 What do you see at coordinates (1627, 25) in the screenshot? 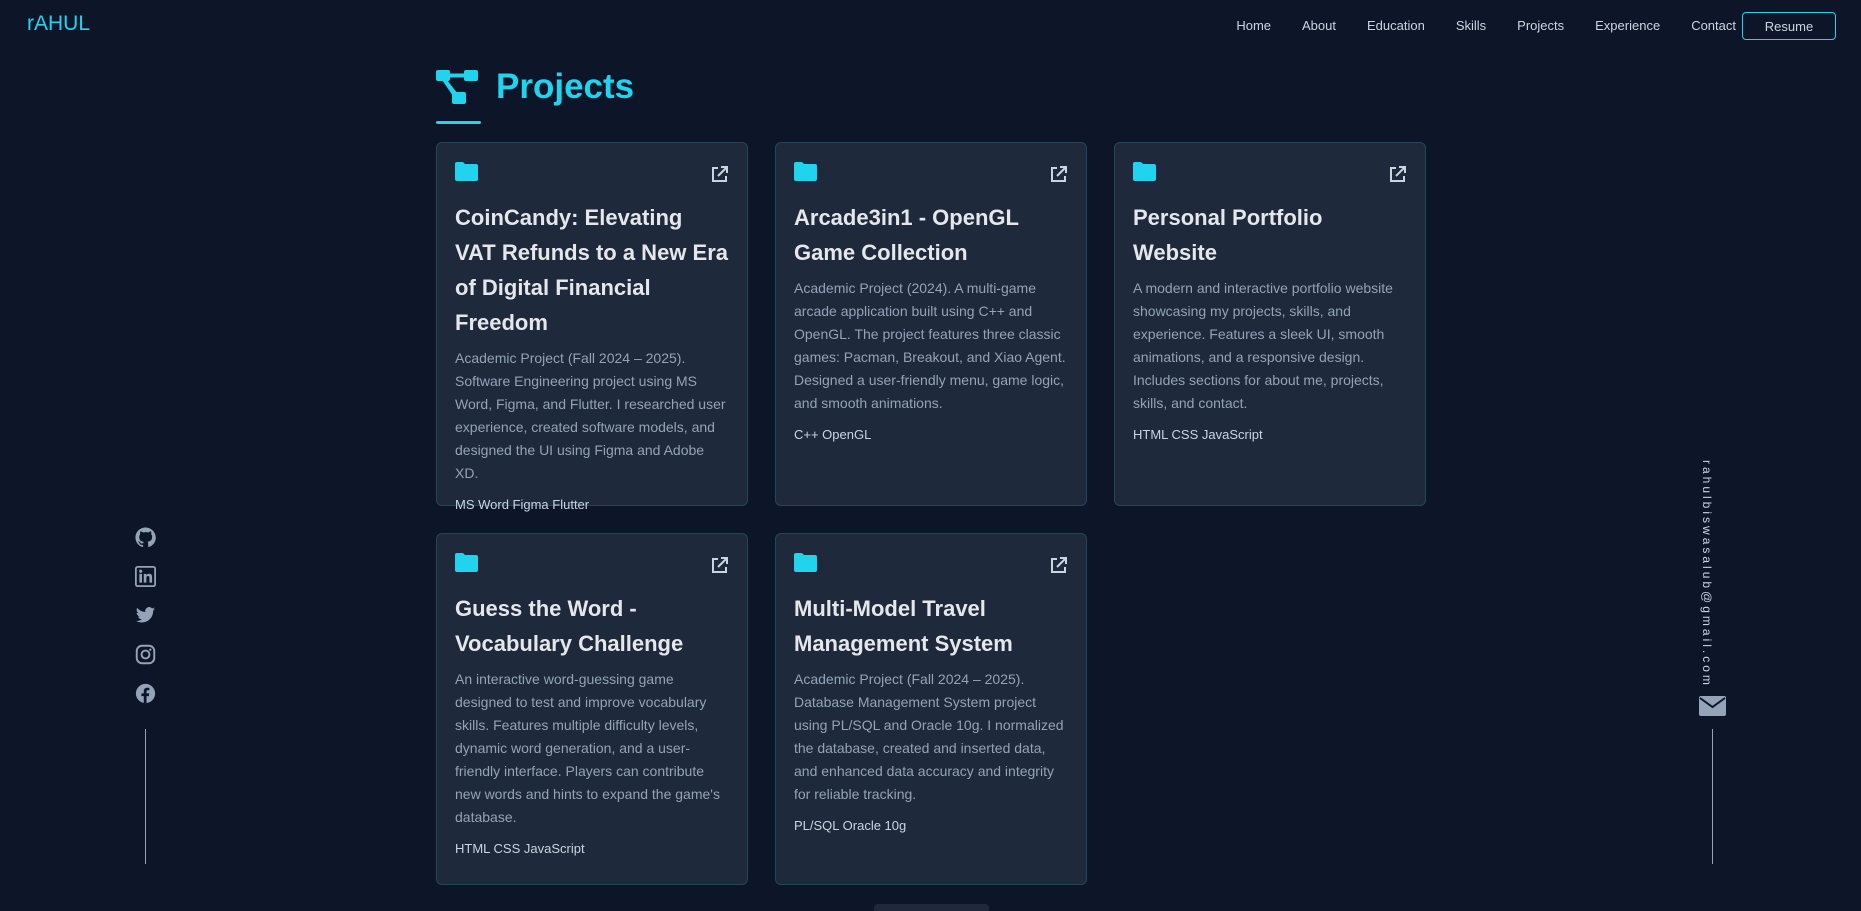
I see `nav-link-experience: Experience` at bounding box center [1627, 25].